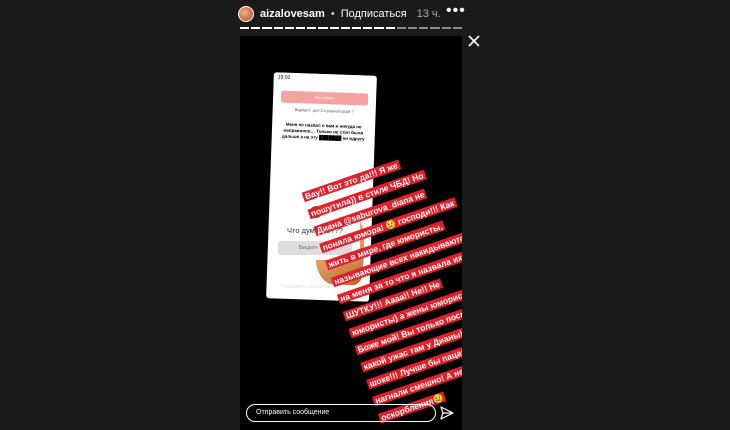  What do you see at coordinates (324, 98) in the screenshot?
I see `pink-button: Что нового` at bounding box center [324, 98].